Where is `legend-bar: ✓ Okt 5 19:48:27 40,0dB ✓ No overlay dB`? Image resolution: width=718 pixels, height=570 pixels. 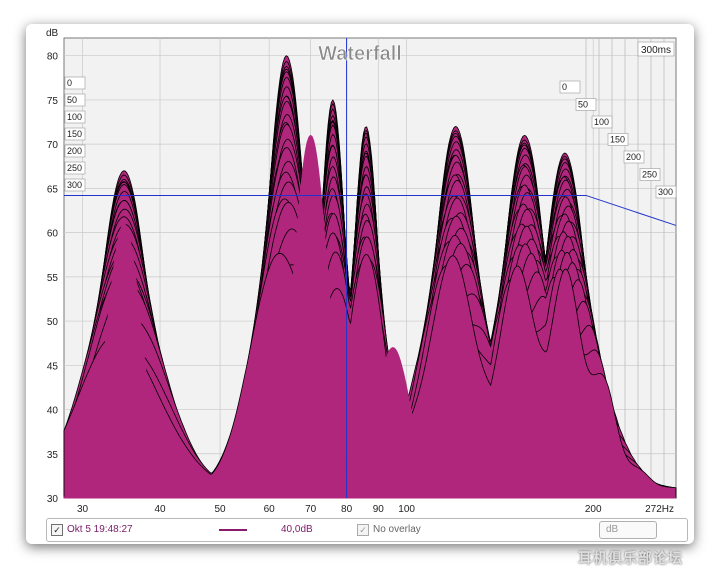 legend-bar: ✓ Okt 5 19:48:27 40,0dB ✓ No overlay dB is located at coordinates (367, 530).